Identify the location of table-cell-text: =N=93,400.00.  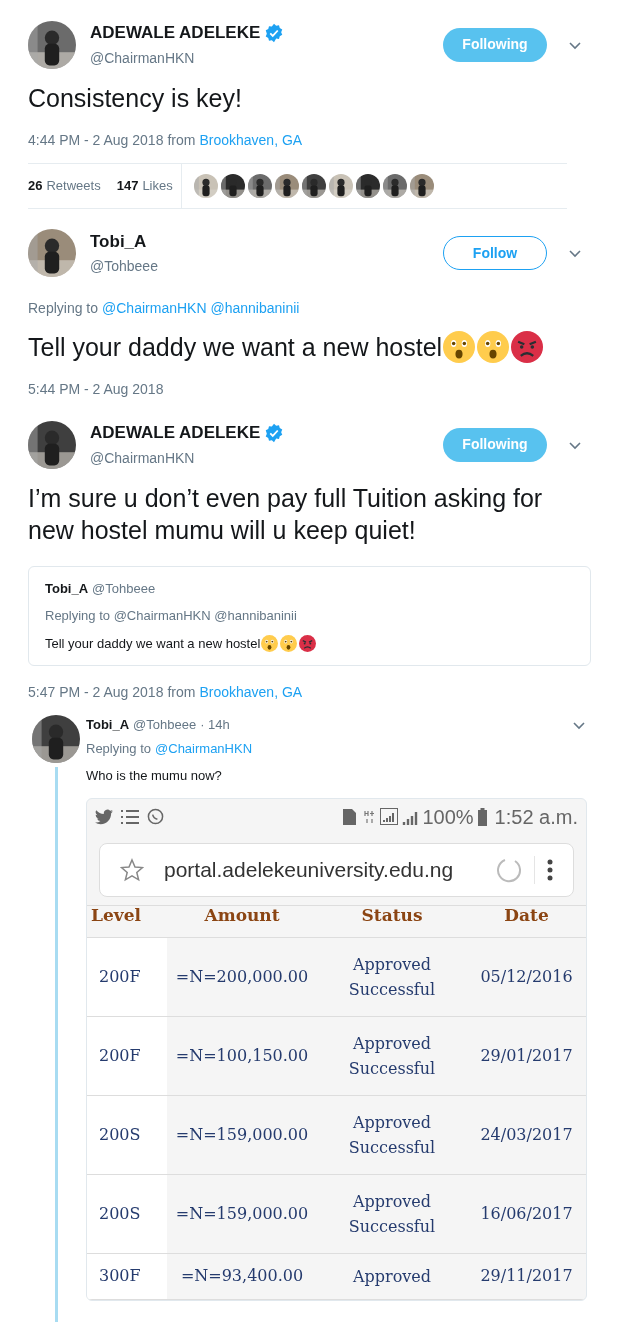
(242, 1276).